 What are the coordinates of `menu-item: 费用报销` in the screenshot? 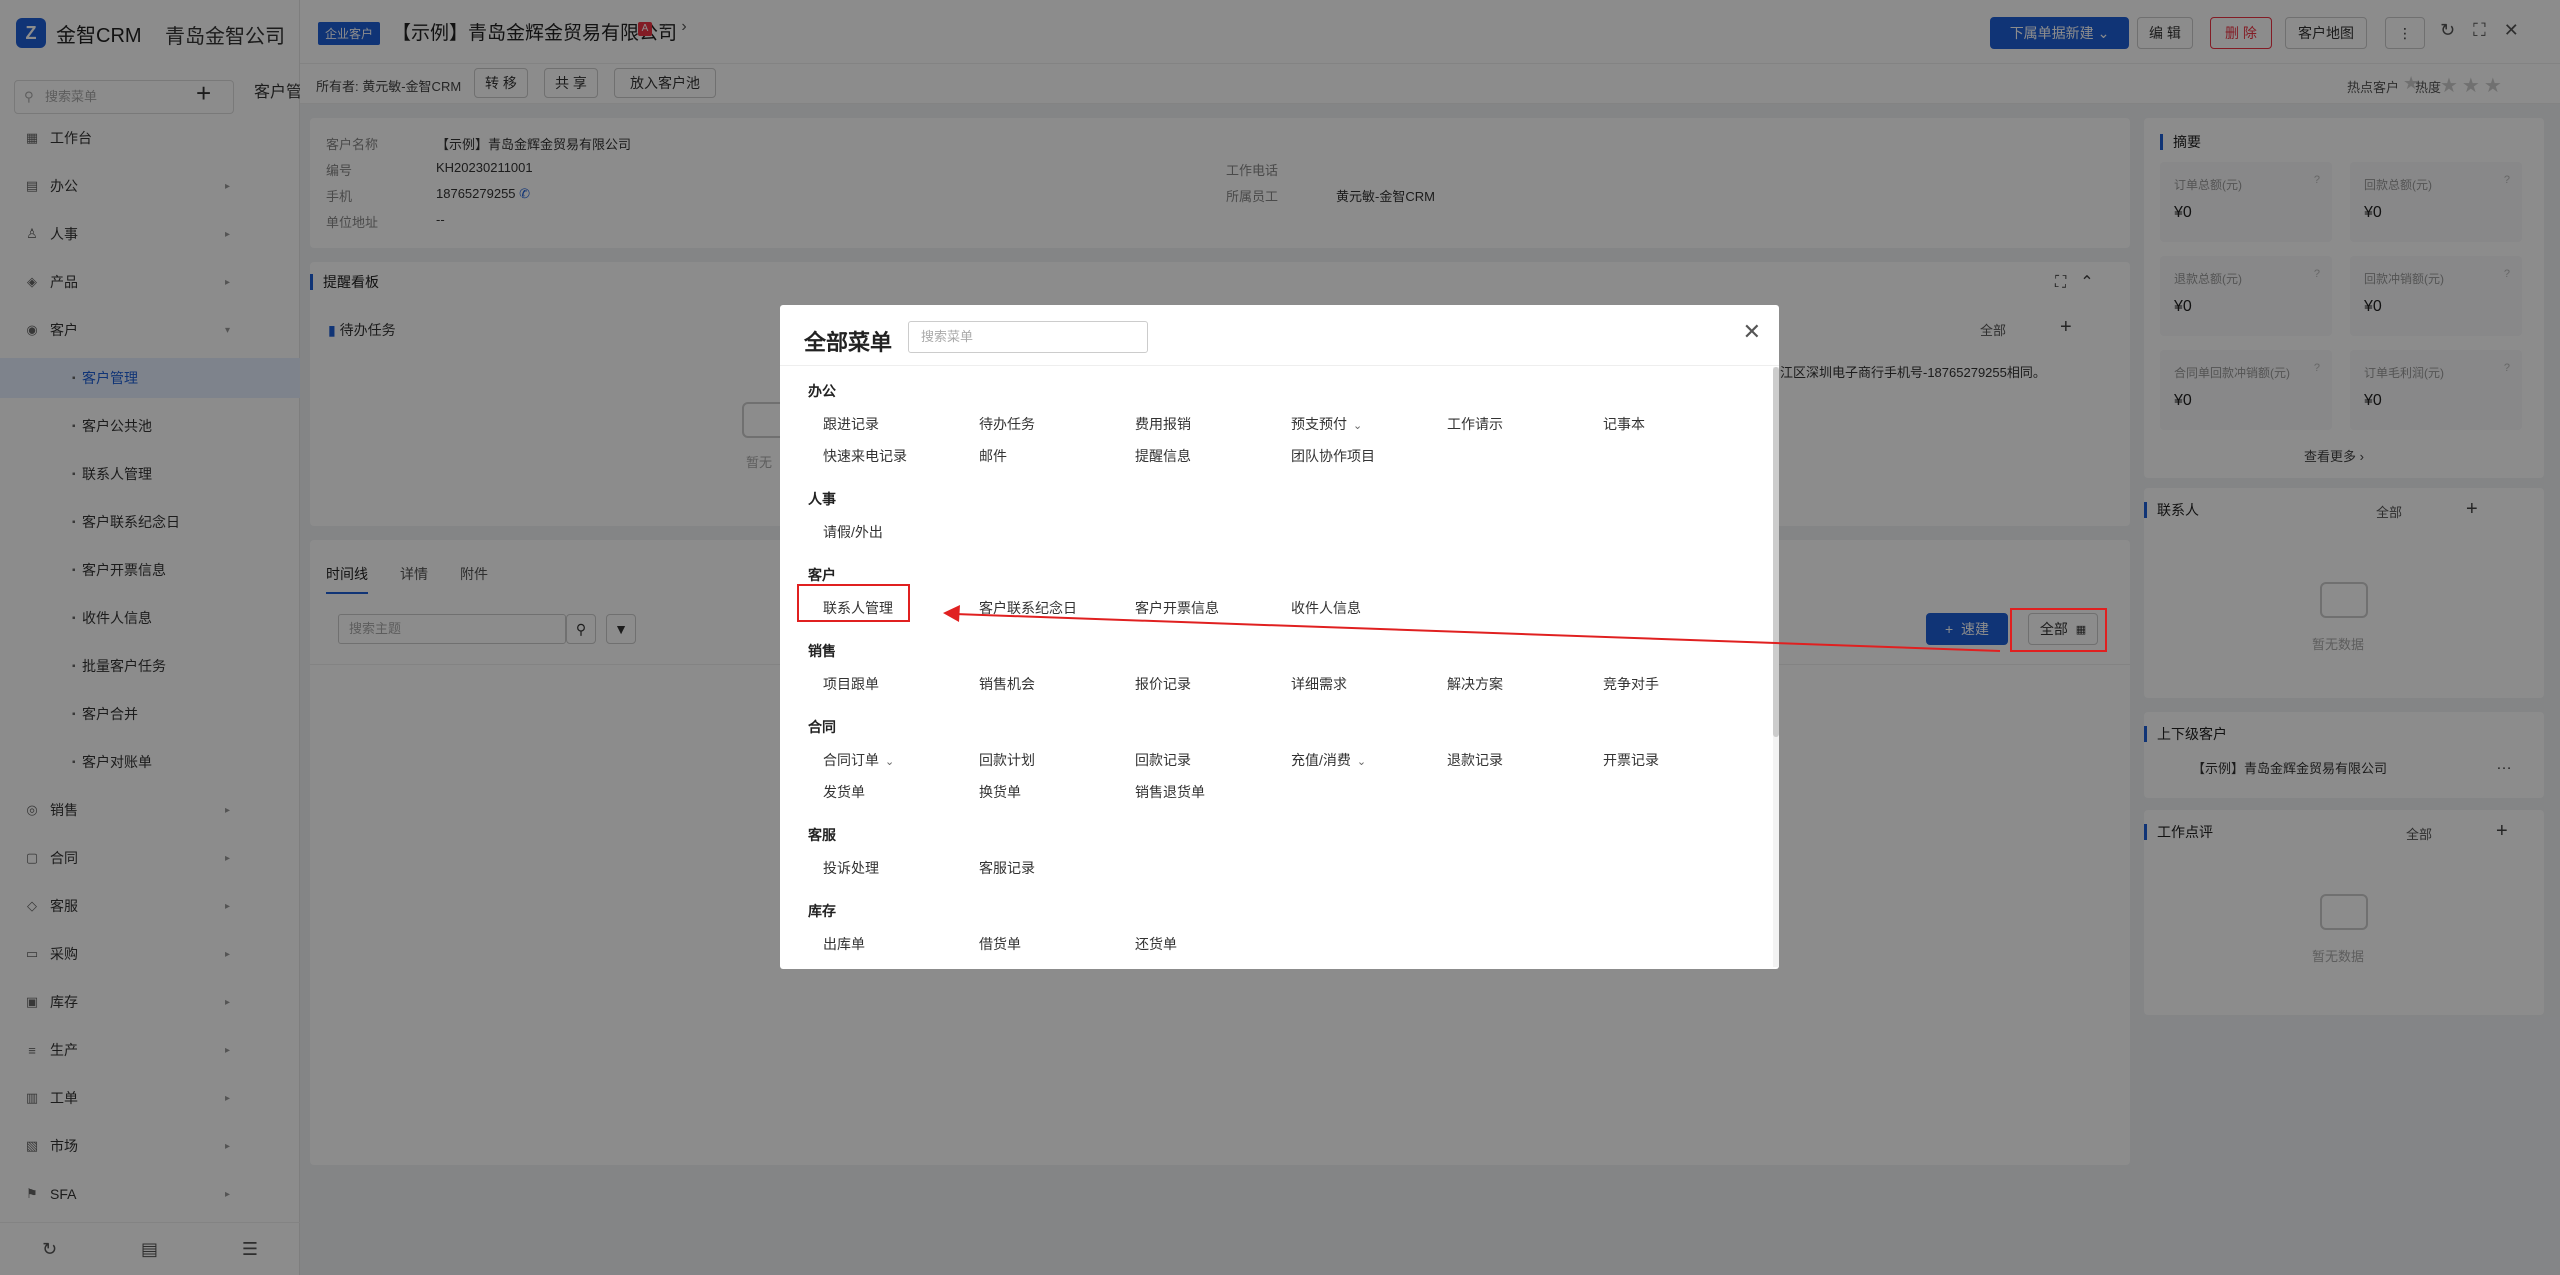 It's located at (1163, 424).